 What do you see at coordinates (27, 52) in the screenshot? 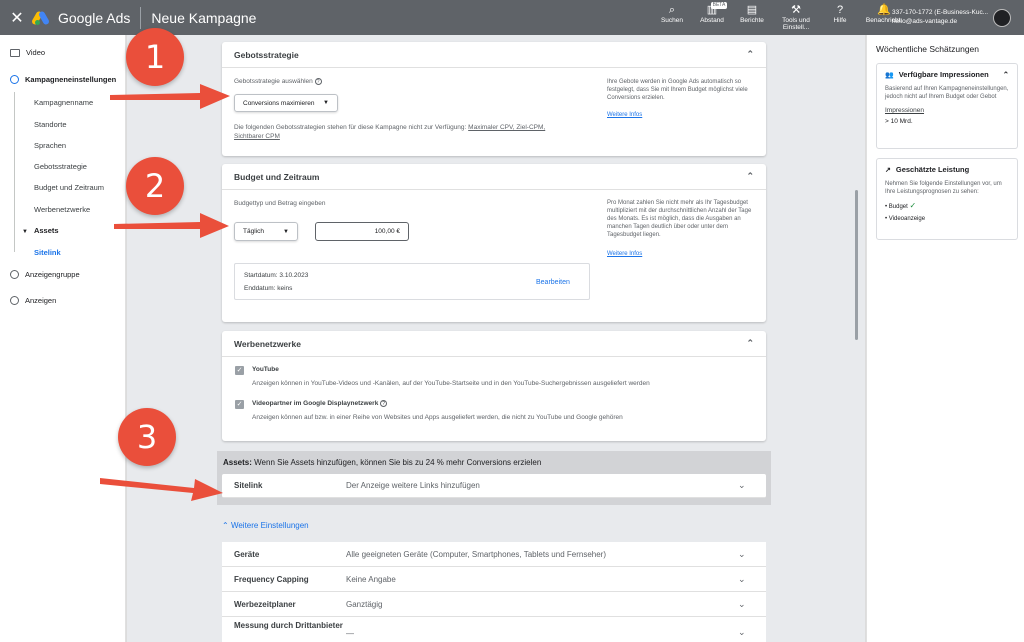
I see `nav-video: Video` at bounding box center [27, 52].